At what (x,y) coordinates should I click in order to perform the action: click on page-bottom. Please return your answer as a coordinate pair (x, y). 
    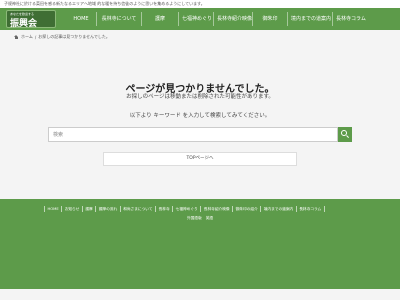
    Looking at the image, I should click on (200, 294).